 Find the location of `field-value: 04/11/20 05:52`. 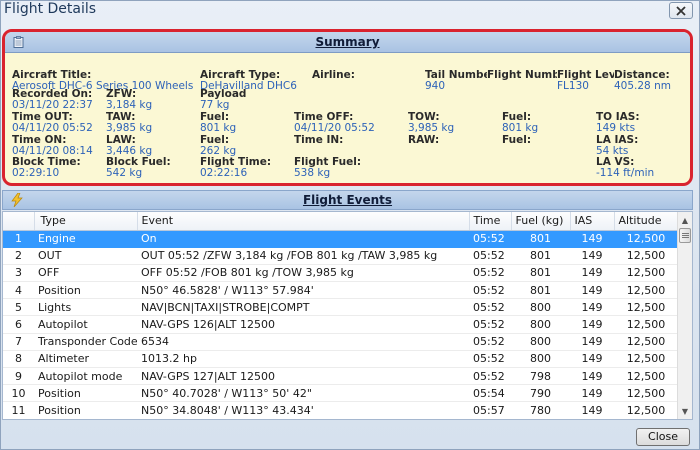

field-value: 04/11/20 05:52 is located at coordinates (334, 128).